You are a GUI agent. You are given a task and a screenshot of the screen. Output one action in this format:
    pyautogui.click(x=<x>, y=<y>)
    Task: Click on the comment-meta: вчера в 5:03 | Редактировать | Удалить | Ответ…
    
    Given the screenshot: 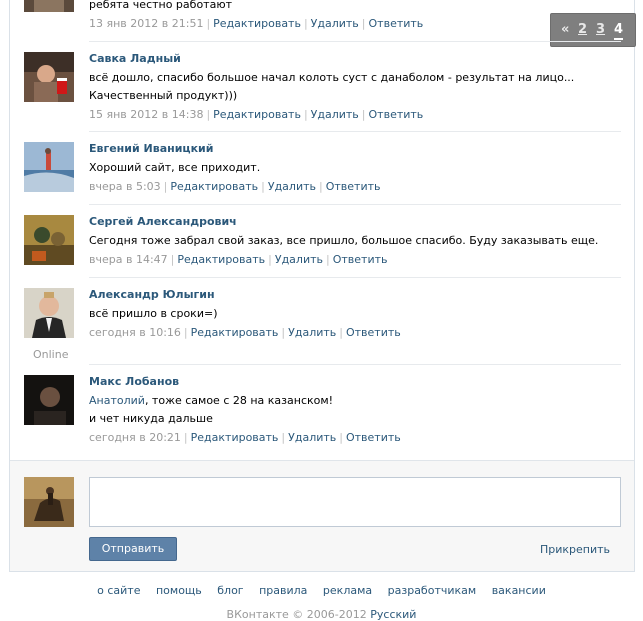 What is the action you would take?
    pyautogui.click(x=235, y=186)
    